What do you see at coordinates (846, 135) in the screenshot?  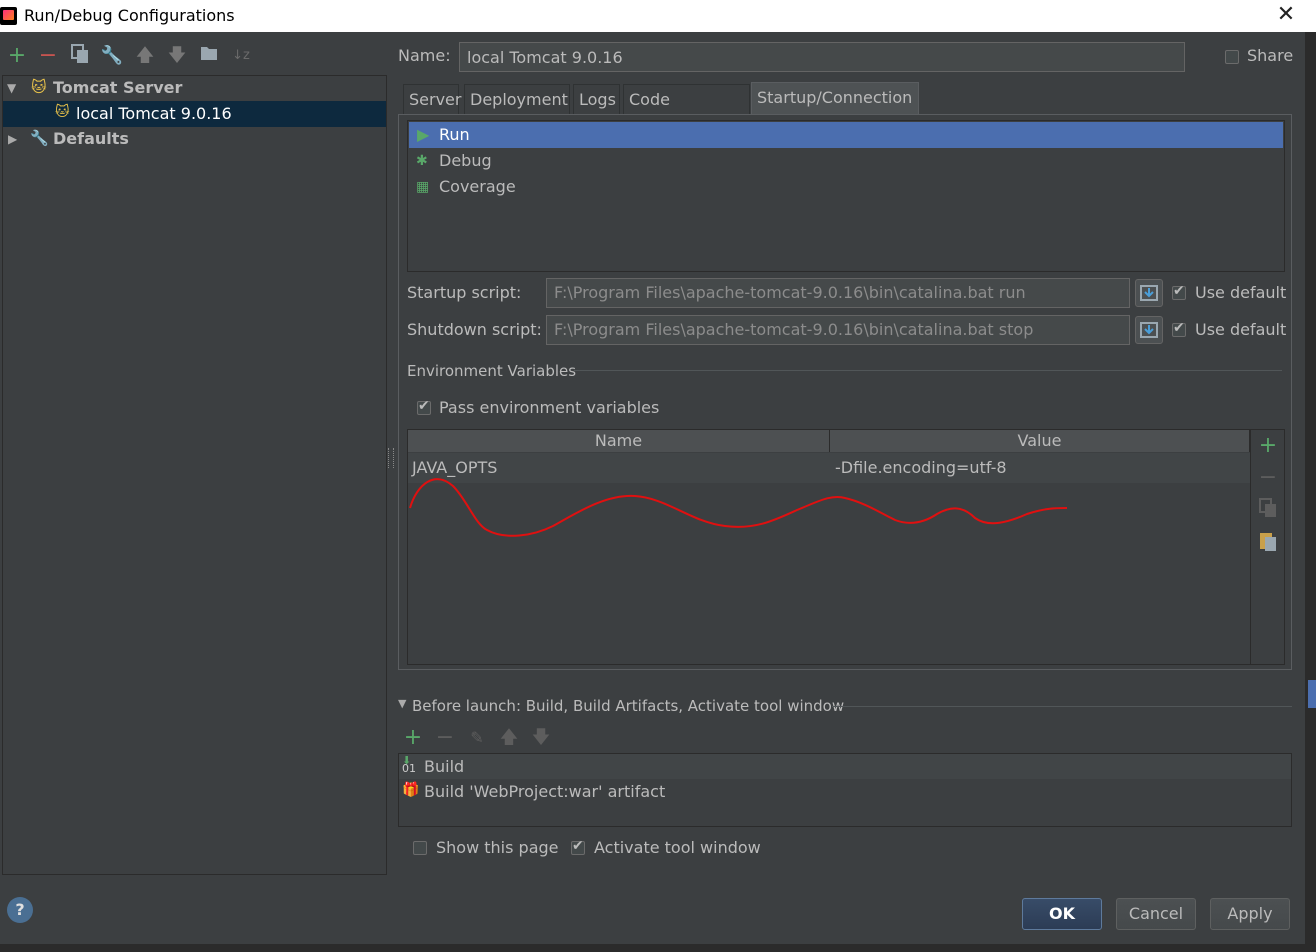 I see `list-item-run: ▶ Run` at bounding box center [846, 135].